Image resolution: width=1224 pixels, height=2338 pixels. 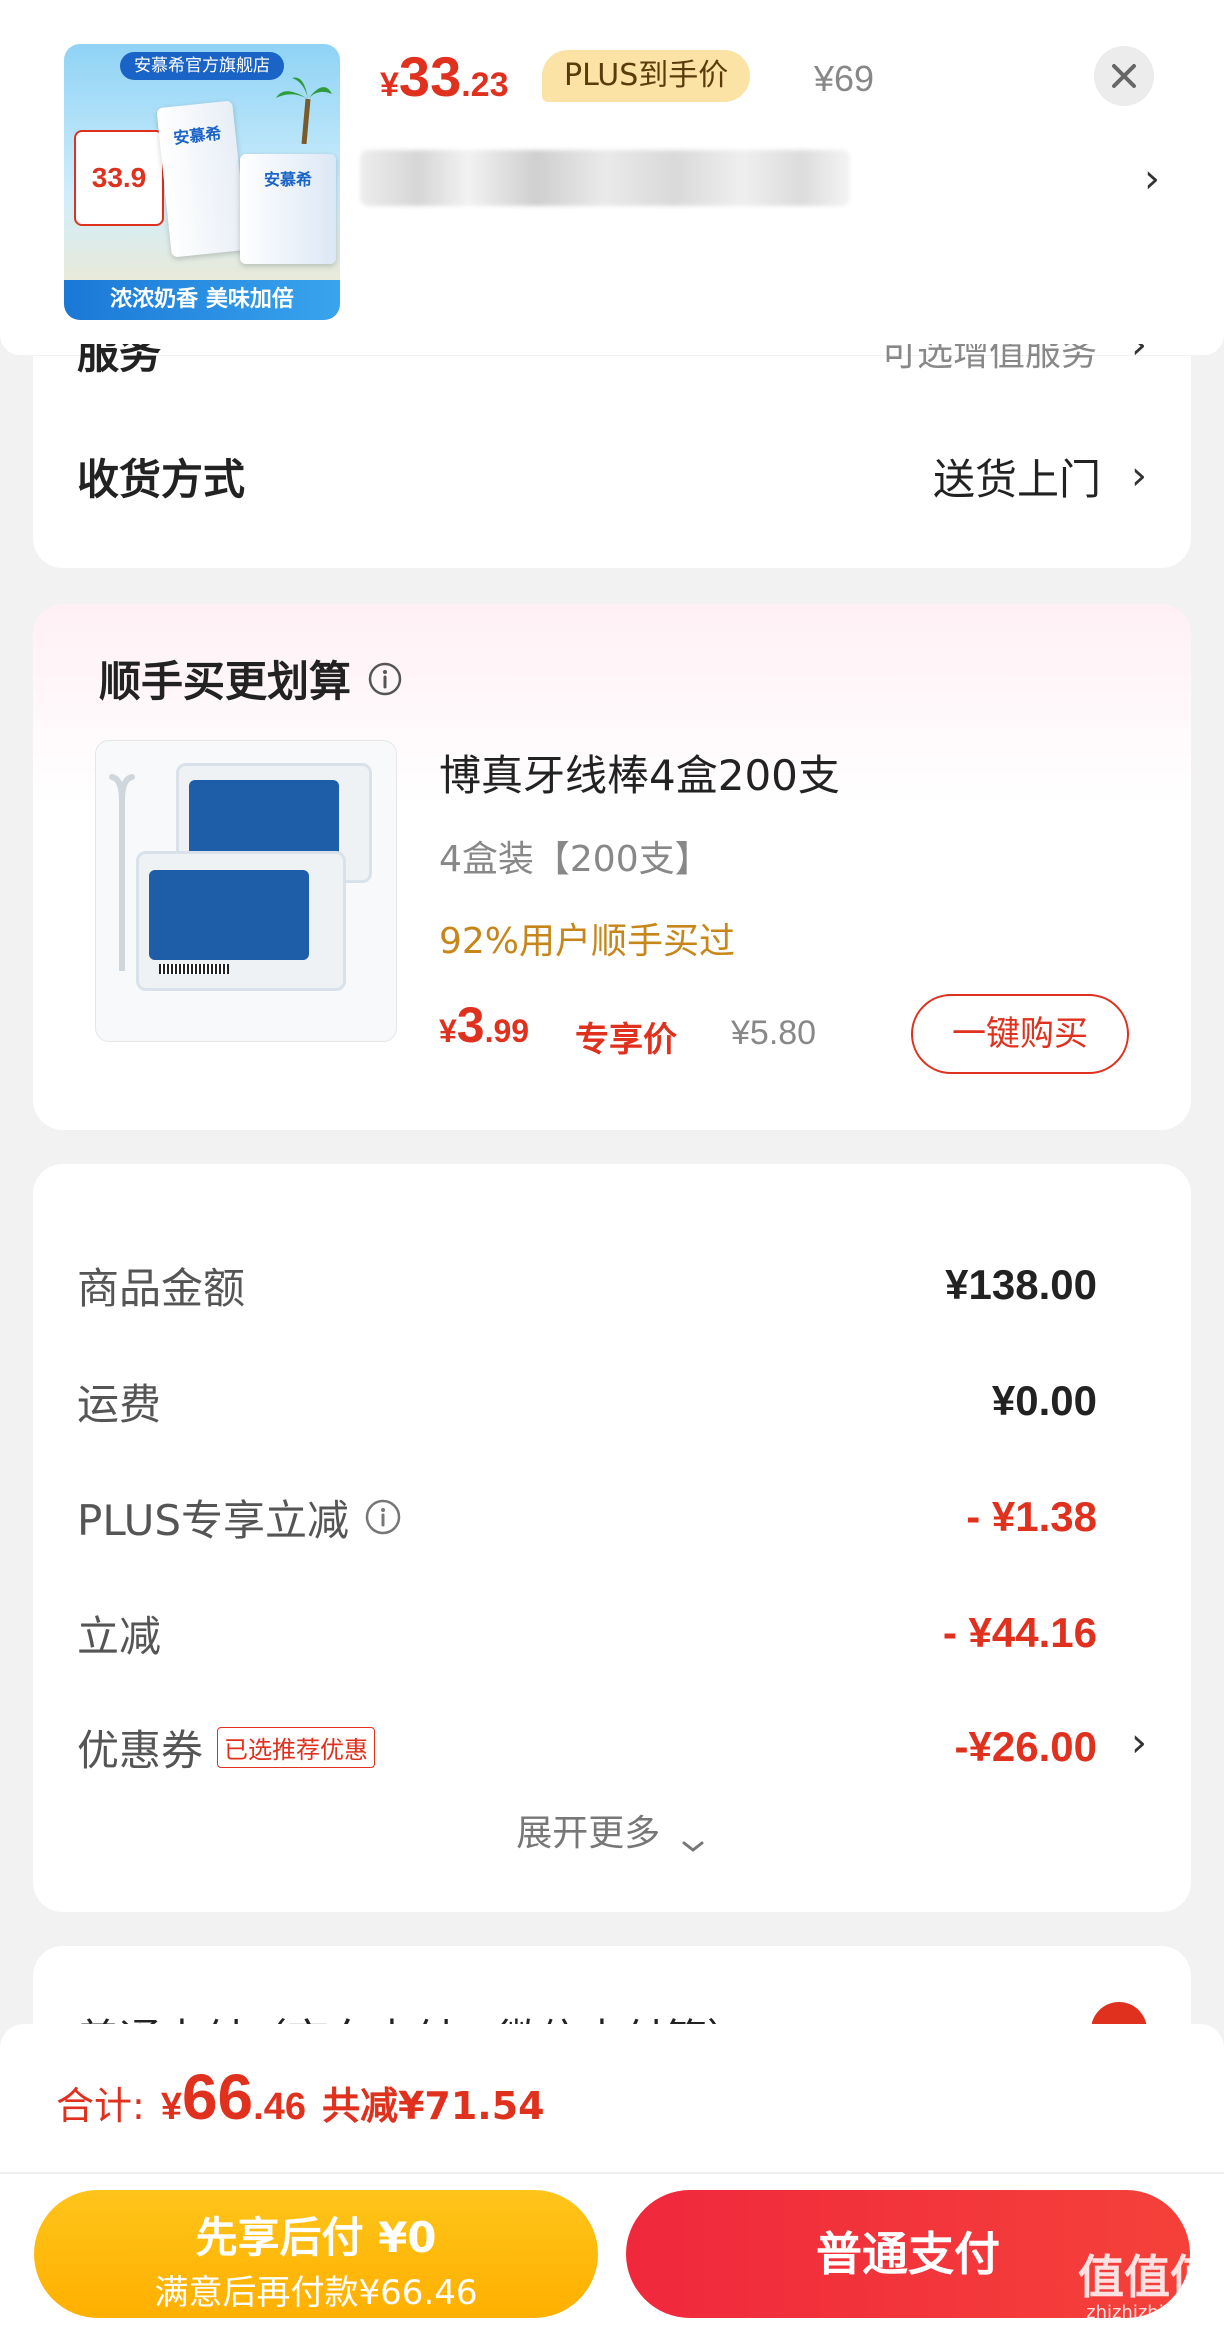 What do you see at coordinates (1019, 1632) in the screenshot?
I see `summary-value: - ¥44.16` at bounding box center [1019, 1632].